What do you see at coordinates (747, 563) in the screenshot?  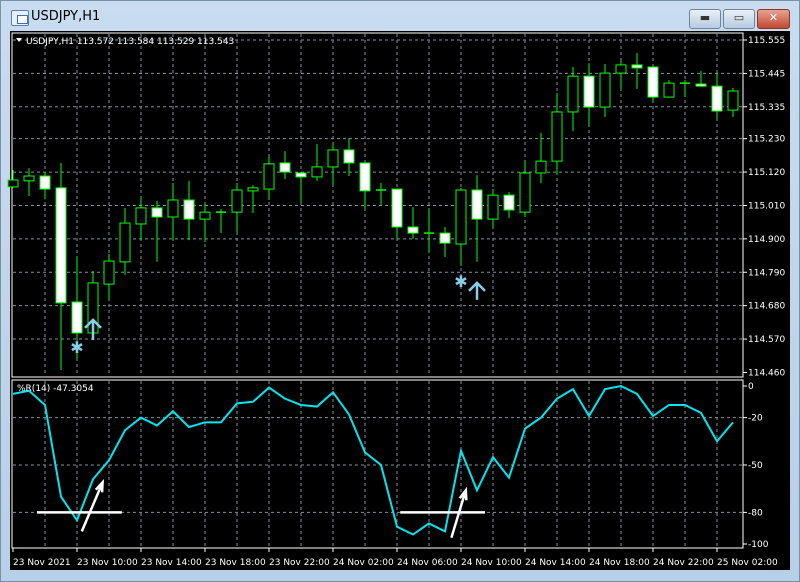 I see `time-axis-label: 25 Nov 02:00` at bounding box center [747, 563].